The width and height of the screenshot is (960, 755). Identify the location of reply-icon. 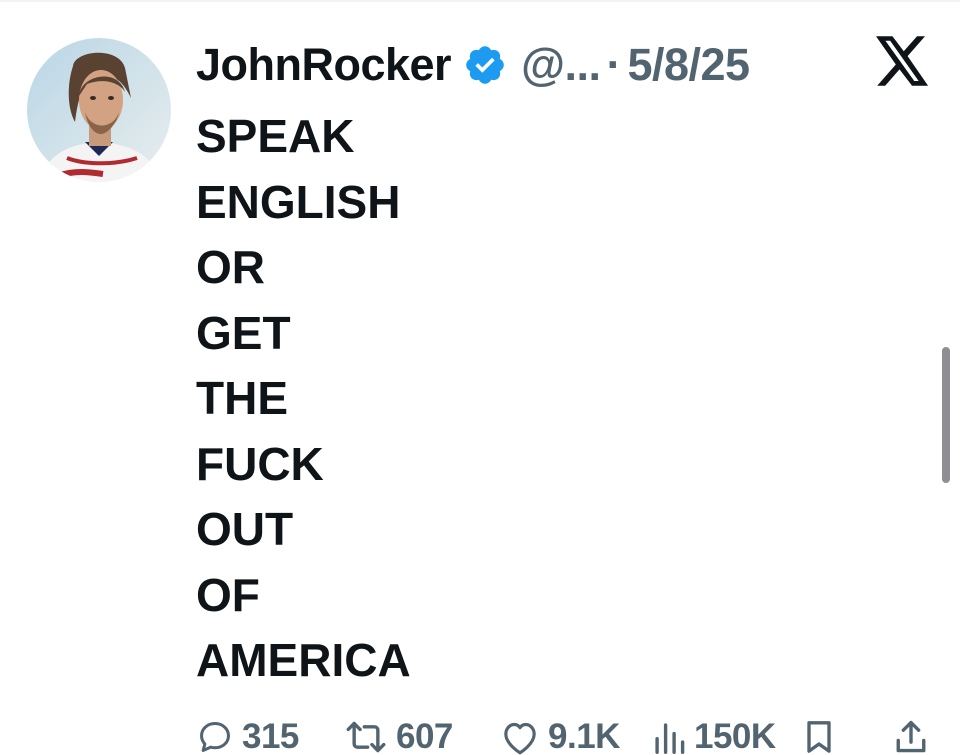
(215, 736).